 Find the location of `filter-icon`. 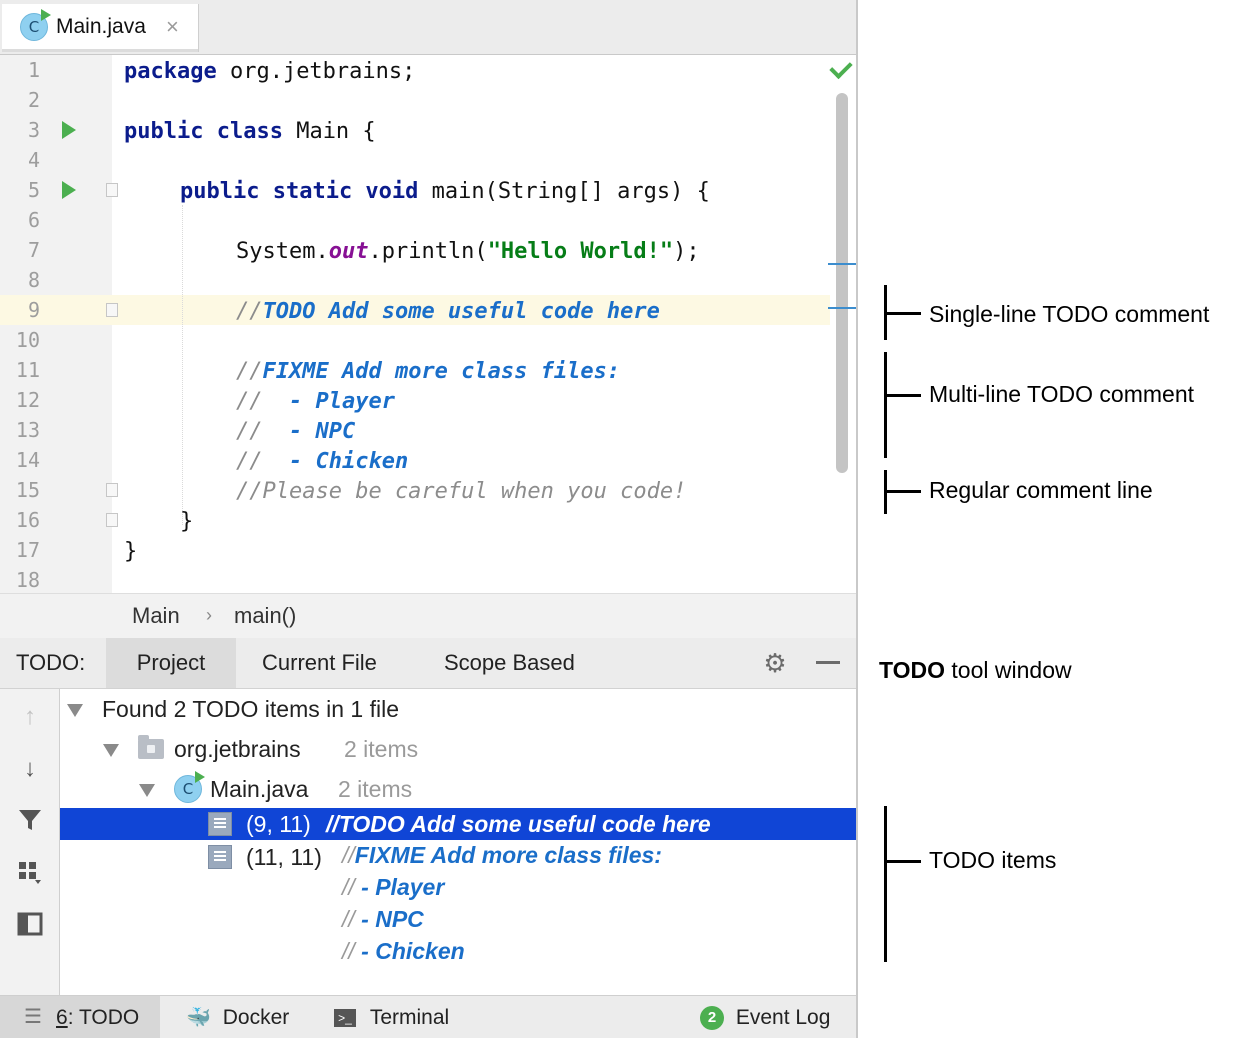

filter-icon is located at coordinates (30, 821).